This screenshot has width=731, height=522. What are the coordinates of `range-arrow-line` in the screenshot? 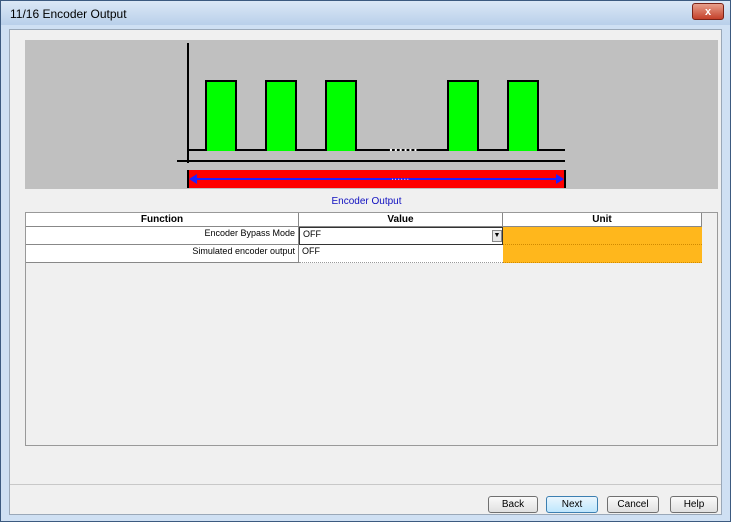 It's located at (376, 179).